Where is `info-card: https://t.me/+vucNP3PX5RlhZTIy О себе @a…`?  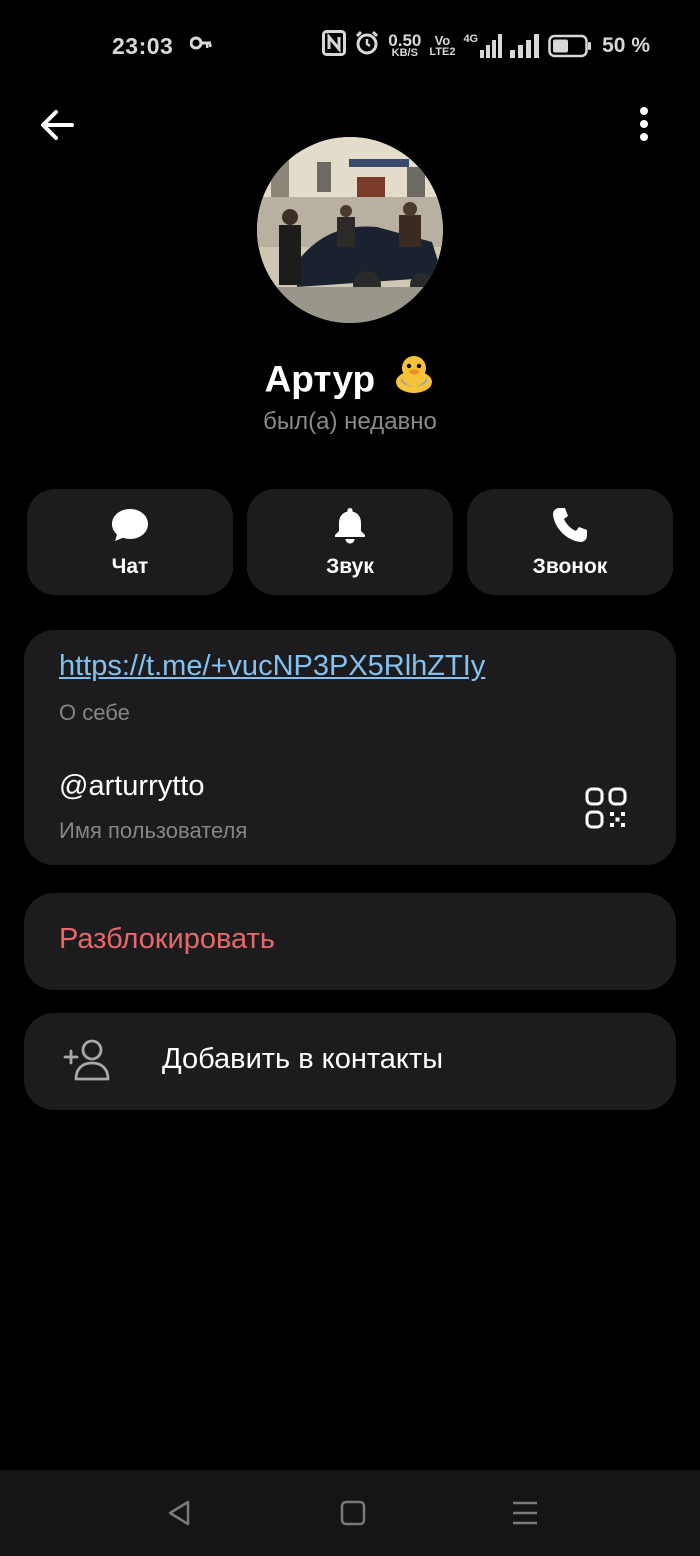
info-card: https://t.me/+vucNP3PX5RlhZTIy О себе @a… is located at coordinates (350, 747).